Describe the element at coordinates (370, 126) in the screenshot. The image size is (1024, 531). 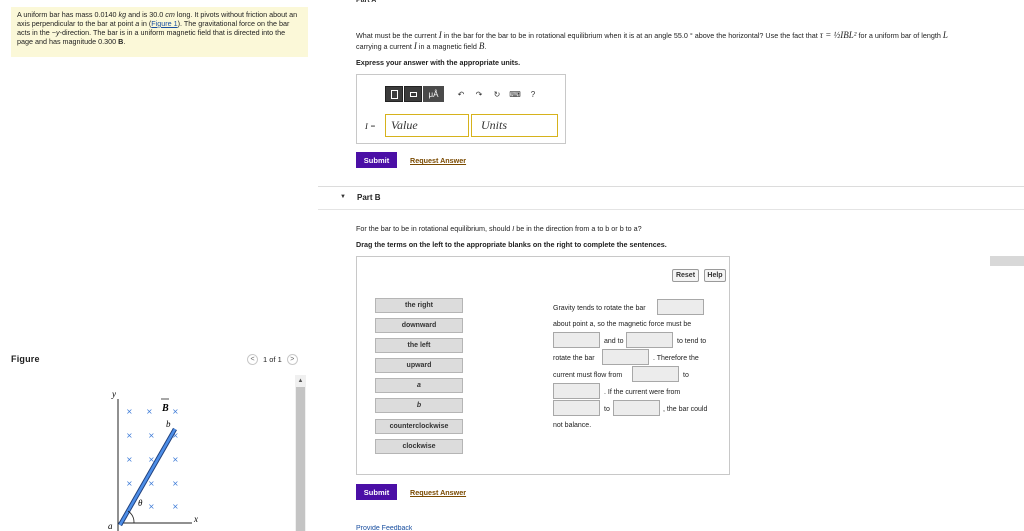
I see `current-label: I =` at that location.